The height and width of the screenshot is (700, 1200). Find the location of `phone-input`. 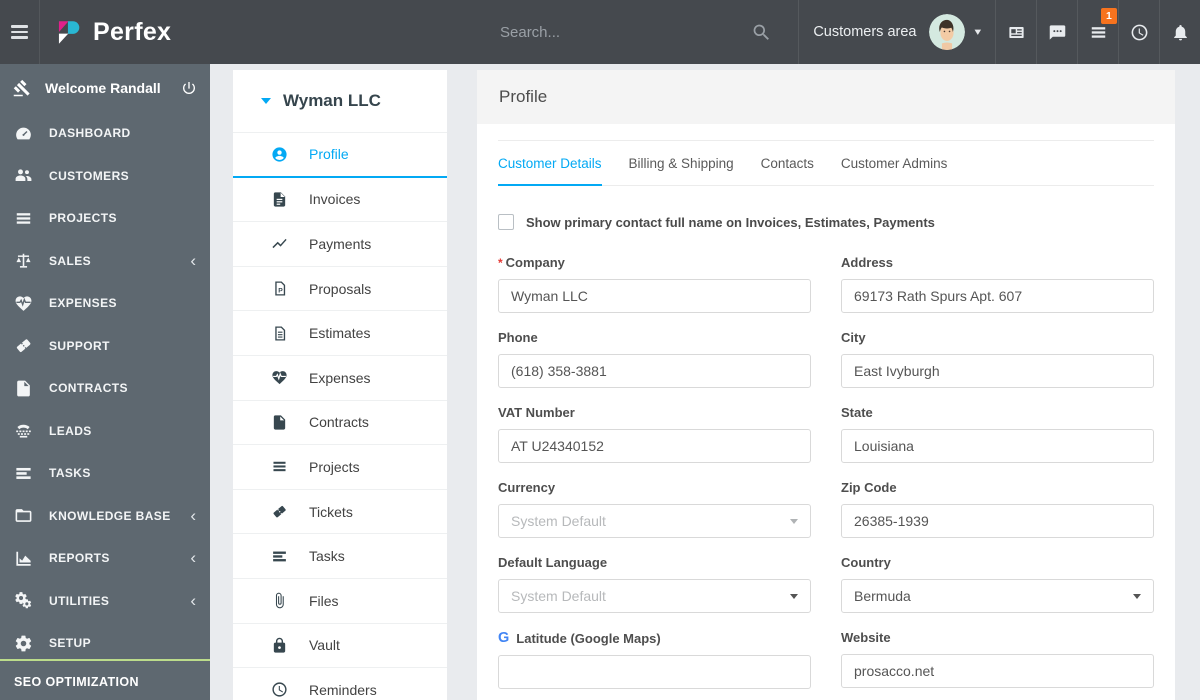

phone-input is located at coordinates (654, 371).